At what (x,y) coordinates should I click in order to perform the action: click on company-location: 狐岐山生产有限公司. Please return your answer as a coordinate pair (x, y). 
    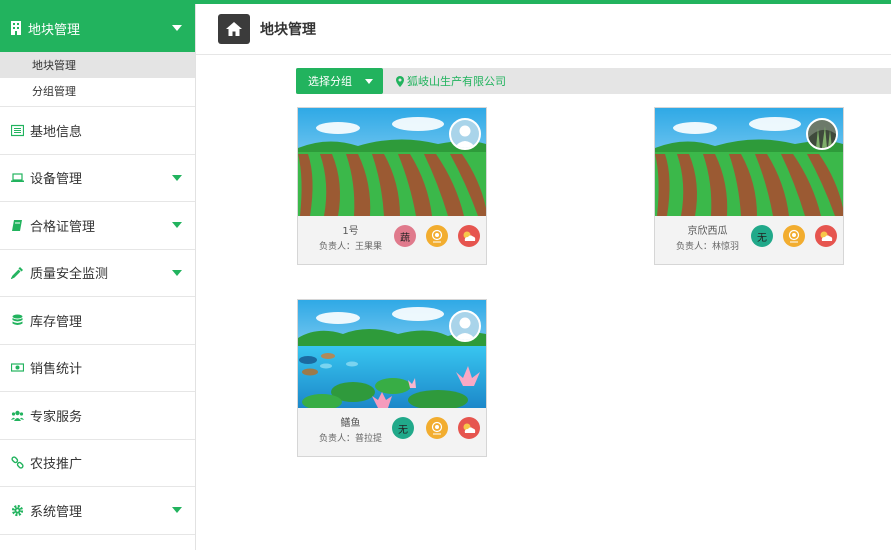
    Looking at the image, I should click on (451, 81).